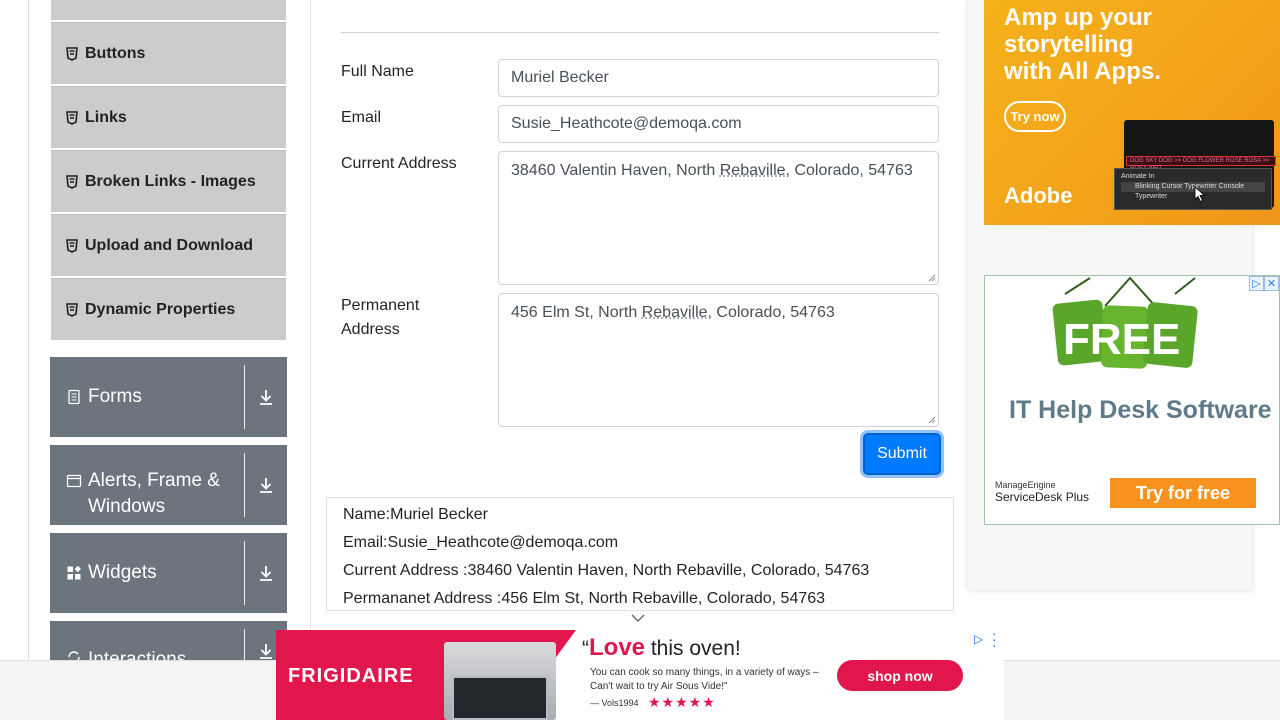 This screenshot has width=1280, height=720. I want to click on sidebar-item-label: Dynamic Properties, so click(160, 309).